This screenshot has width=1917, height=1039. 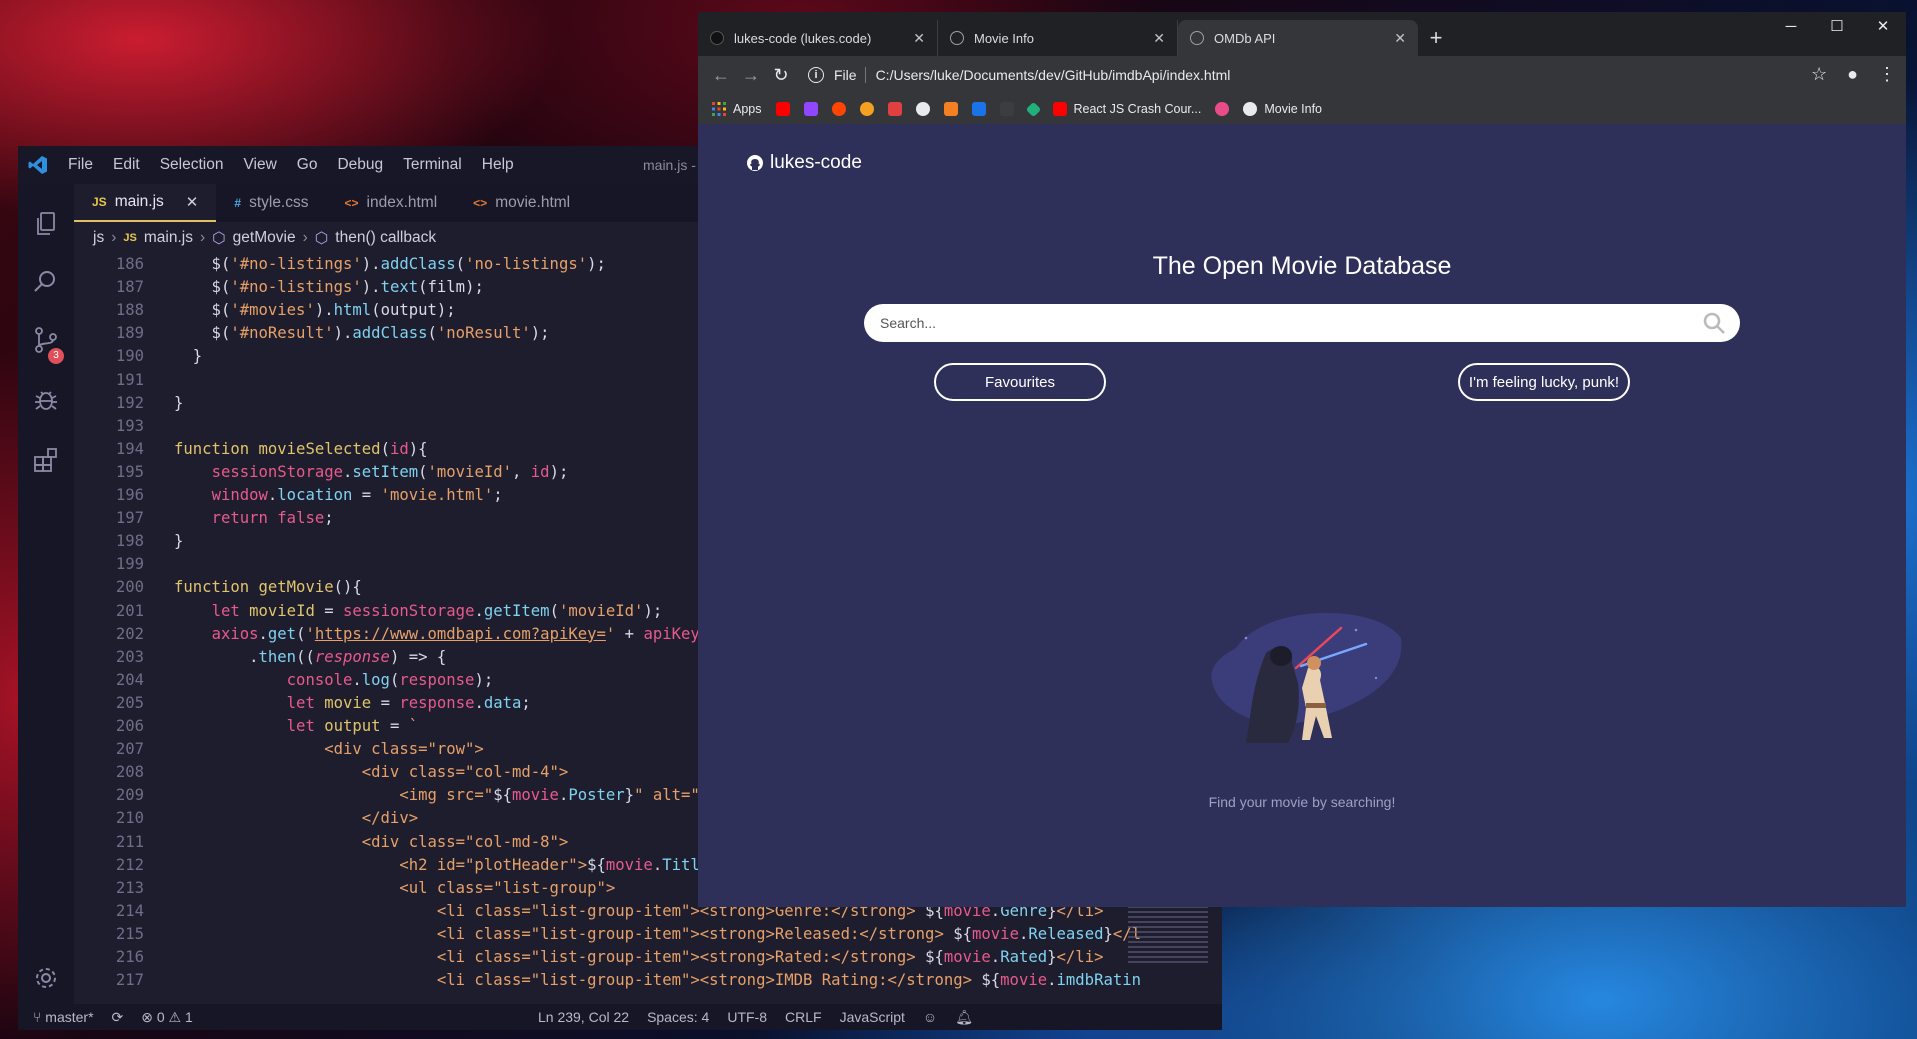 What do you see at coordinates (1837, 27) in the screenshot?
I see `maximize-icon: ☐` at bounding box center [1837, 27].